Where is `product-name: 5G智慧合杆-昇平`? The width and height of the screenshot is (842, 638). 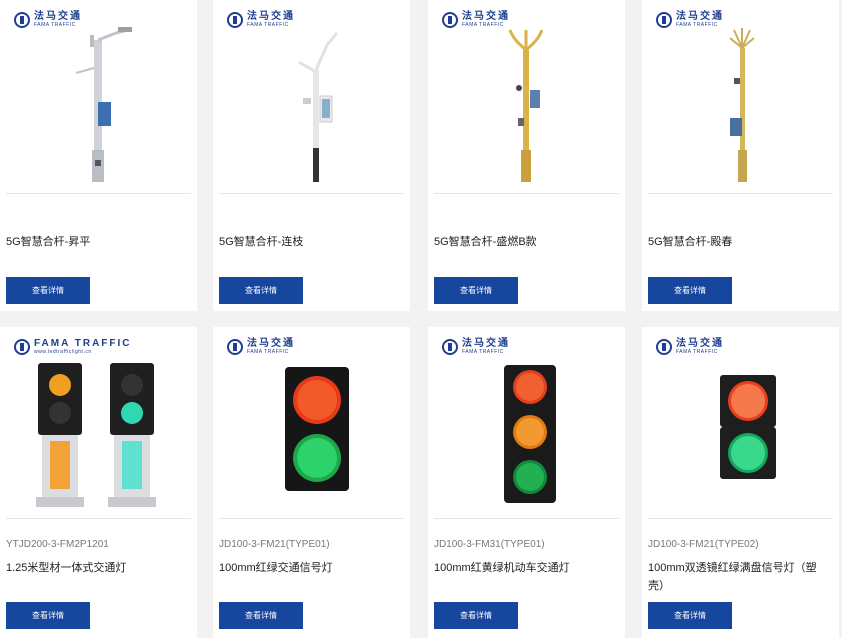 product-name: 5G智慧合杆-昇平 is located at coordinates (96, 242).